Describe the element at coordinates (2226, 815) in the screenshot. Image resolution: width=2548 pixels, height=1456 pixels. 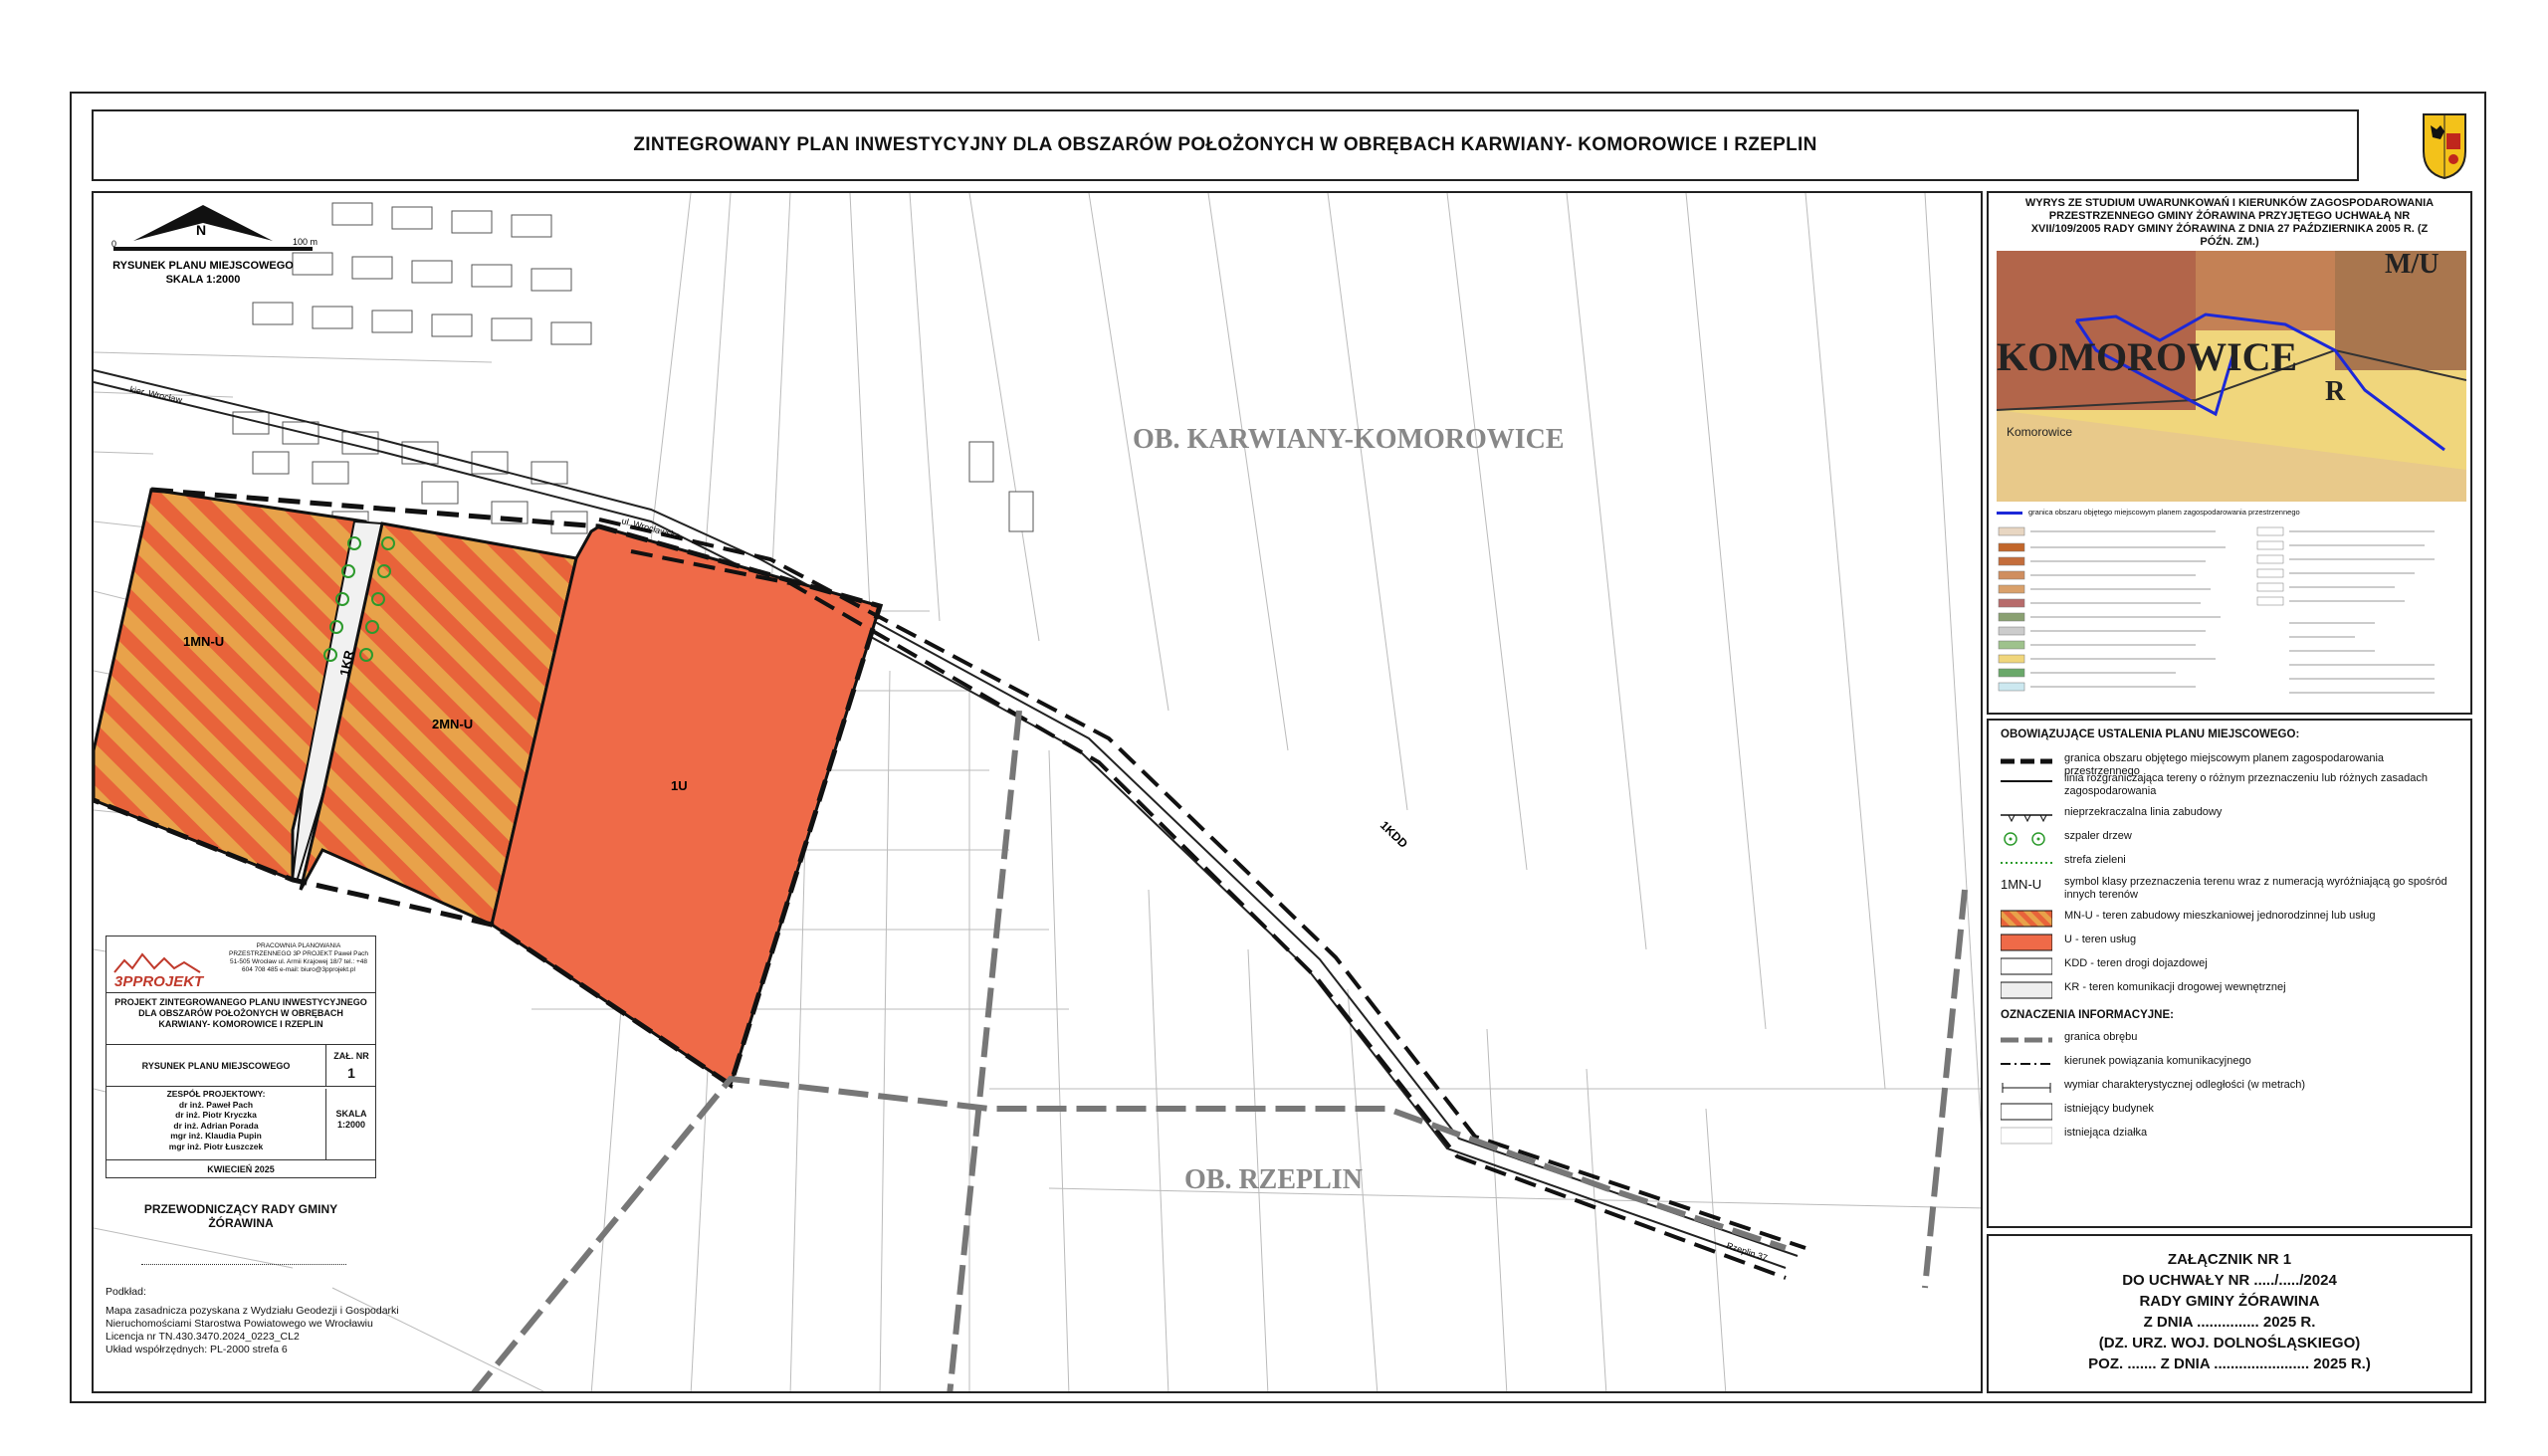
I see `legend-row: nieprzekraczalna linia zabudowy` at that location.